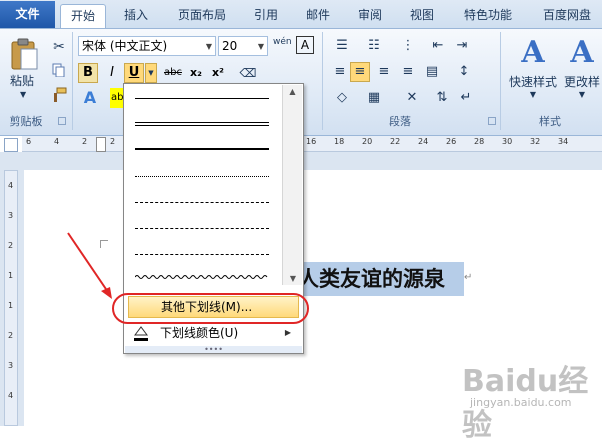 The height and width of the screenshot is (444, 602). What do you see at coordinates (342, 46) in the screenshot?
I see `bullets-icon: ☰` at bounding box center [342, 46].